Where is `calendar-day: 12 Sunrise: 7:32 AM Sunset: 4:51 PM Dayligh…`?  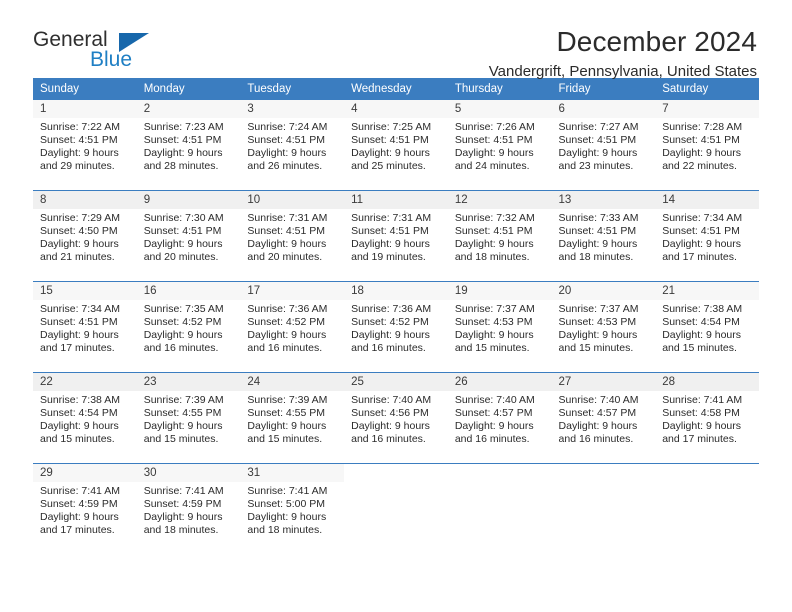
calendar-day: 12 Sunrise: 7:32 AM Sunset: 4:51 PM Dayligh… is located at coordinates (499, 236).